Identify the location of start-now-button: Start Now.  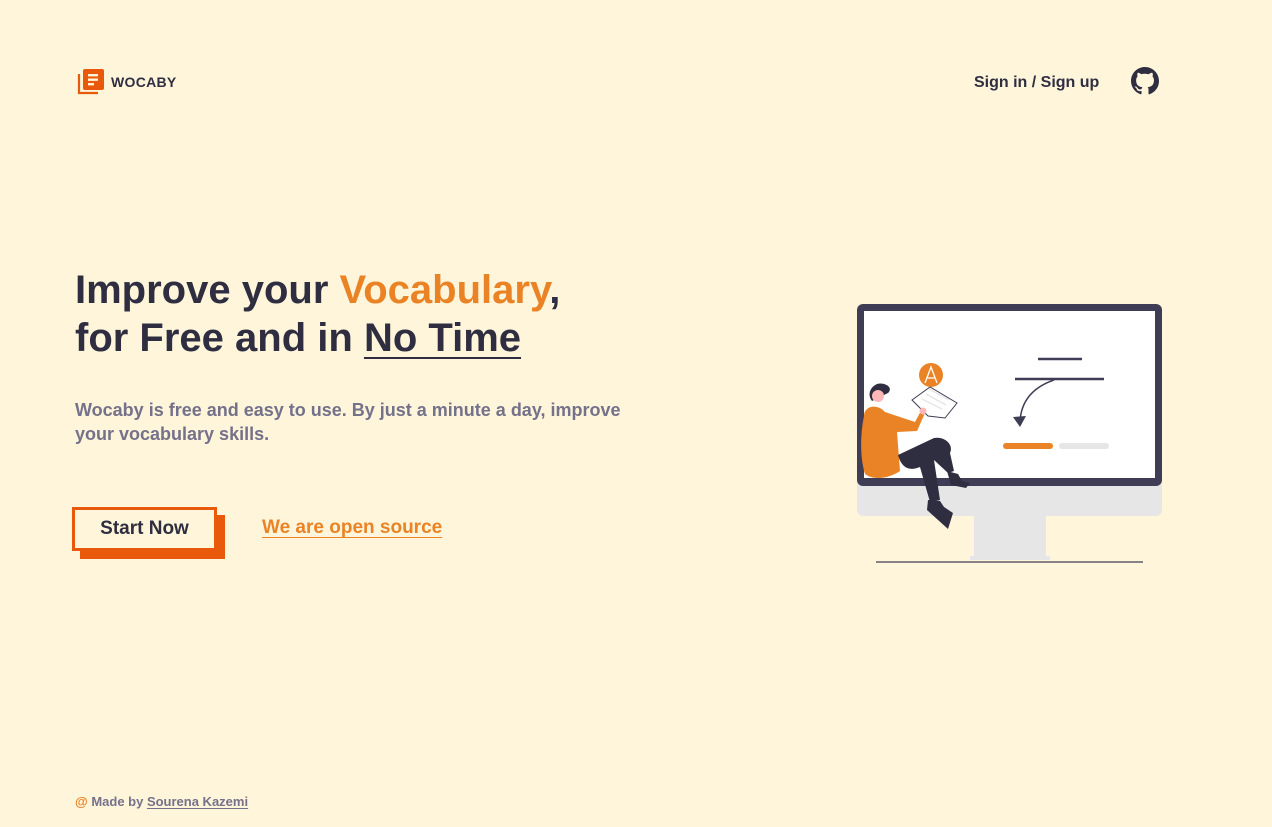
(144, 529).